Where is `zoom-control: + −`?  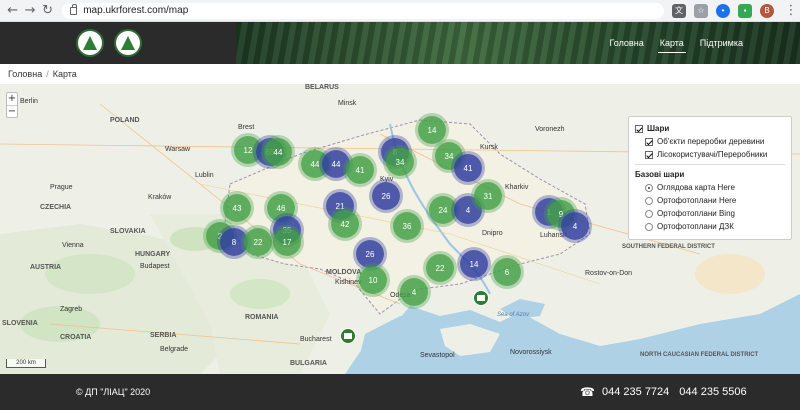 zoom-control: + − is located at coordinates (12, 105).